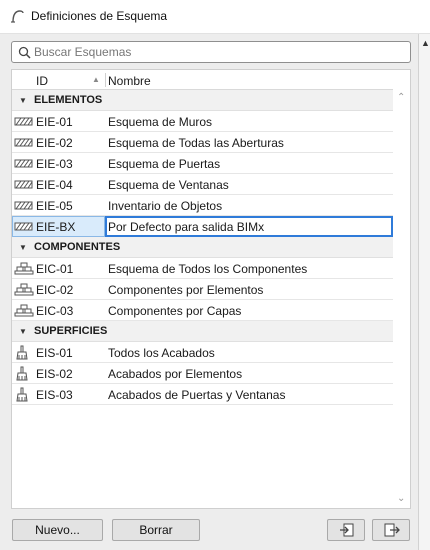  What do you see at coordinates (165, 206) in the screenshot?
I see `row-name: Inventario de Objetos` at bounding box center [165, 206].